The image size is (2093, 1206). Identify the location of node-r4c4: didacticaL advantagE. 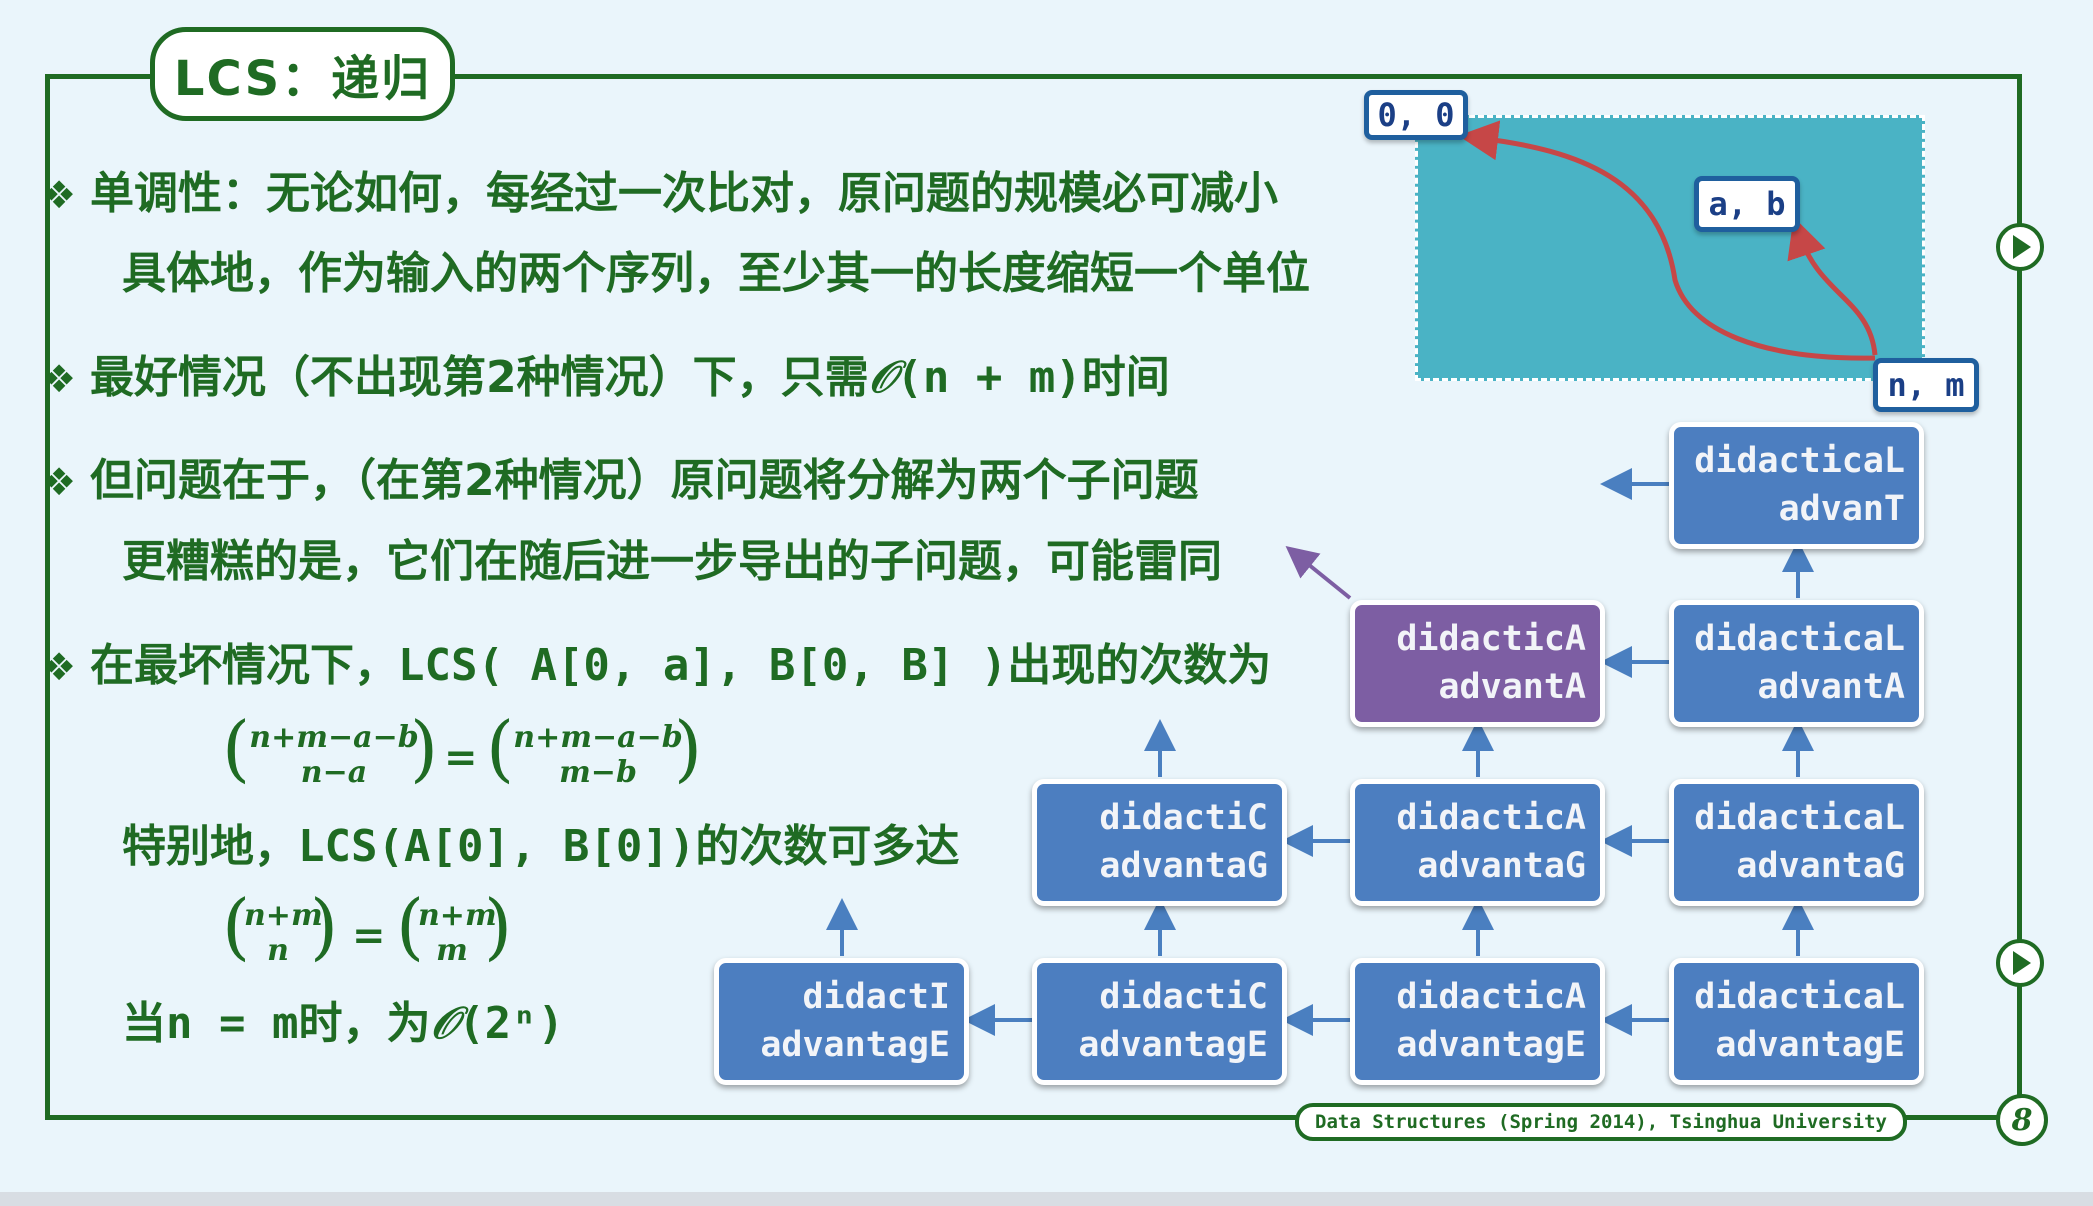
(1796, 1021).